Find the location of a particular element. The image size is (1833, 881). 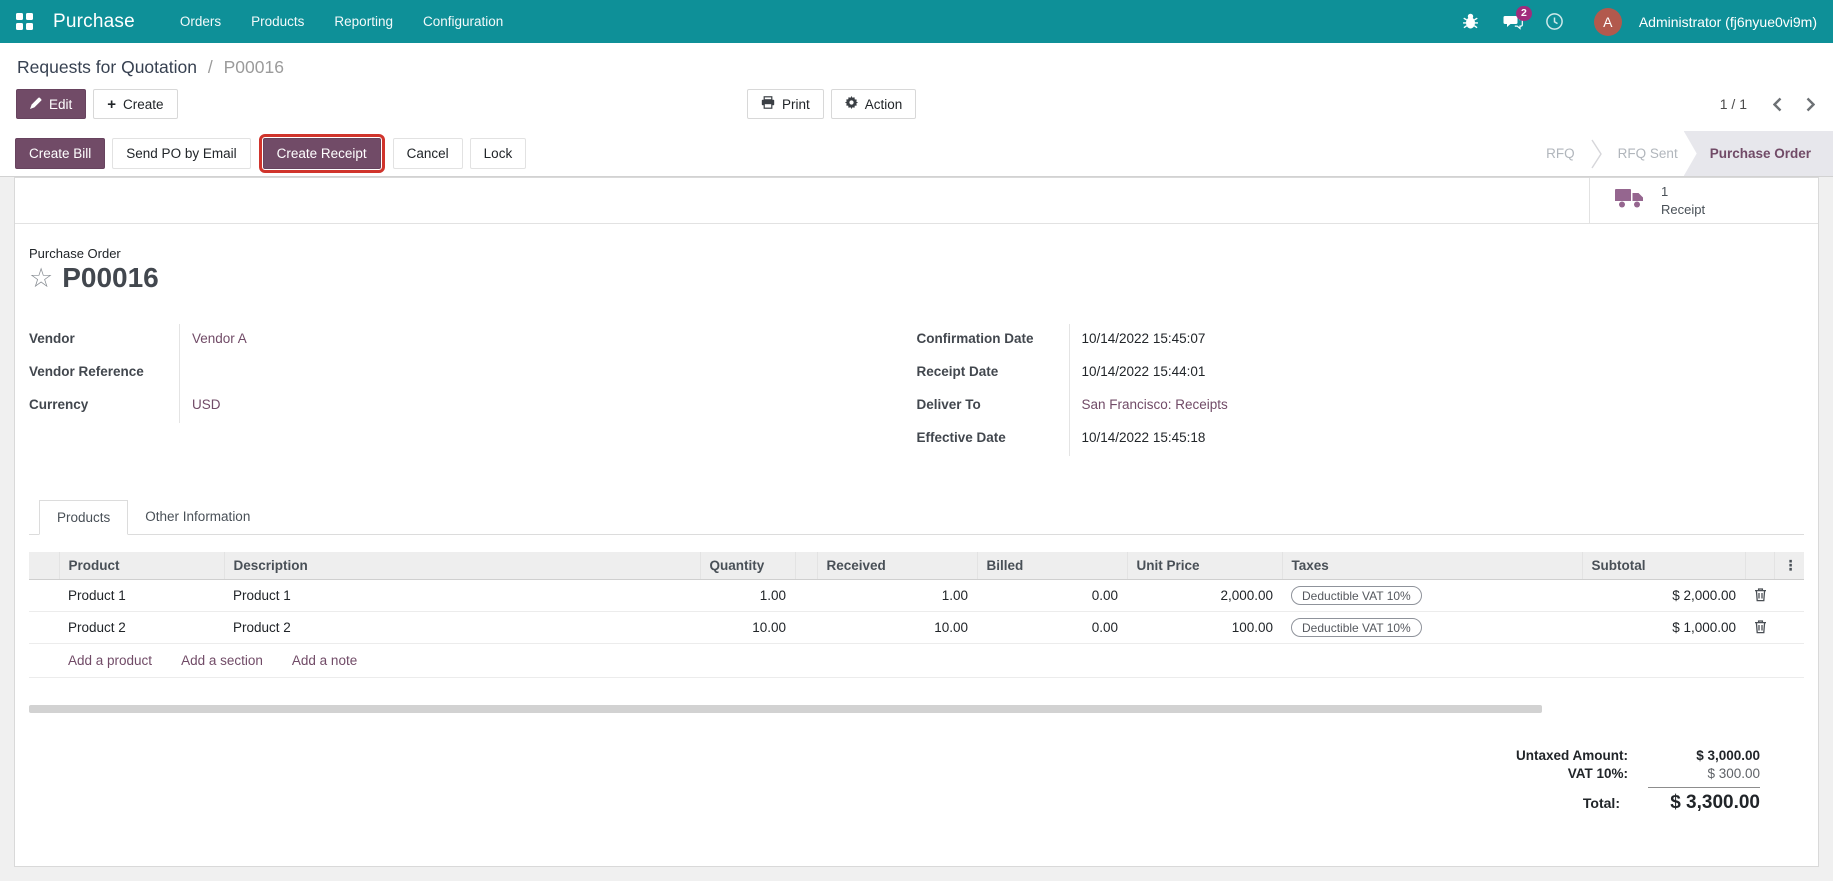

cell-description: Product 1 is located at coordinates (462, 595).